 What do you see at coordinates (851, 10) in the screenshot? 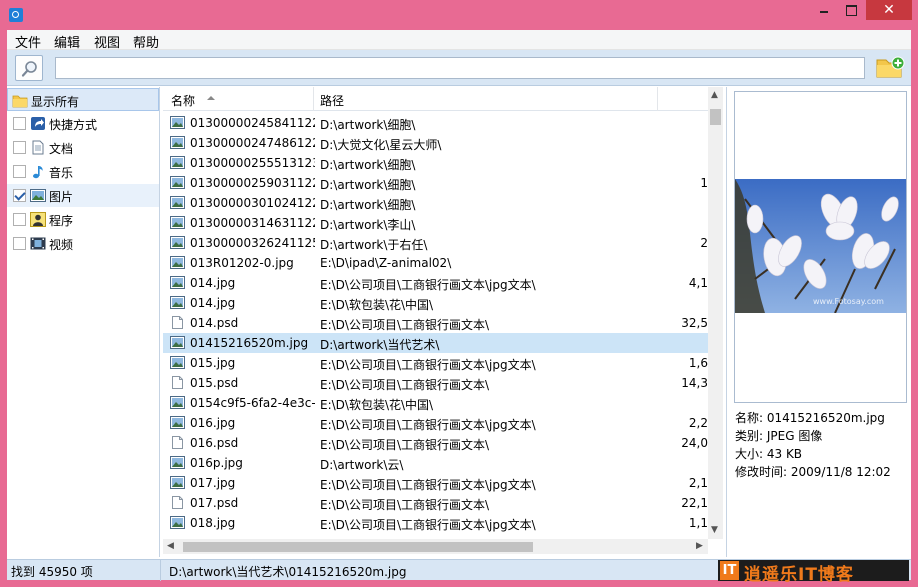
I see `maximize-button` at bounding box center [851, 10].